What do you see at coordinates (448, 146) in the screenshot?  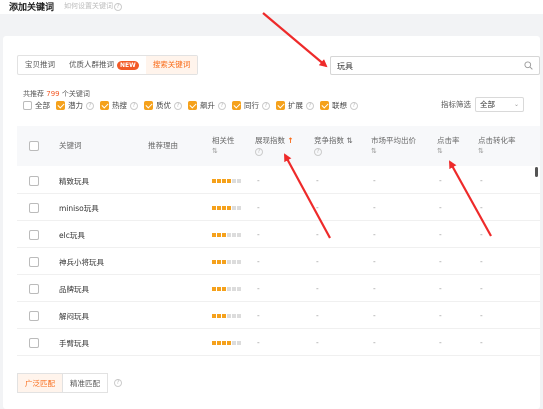 I see `col-ctr: 点击率 ⇅` at bounding box center [448, 146].